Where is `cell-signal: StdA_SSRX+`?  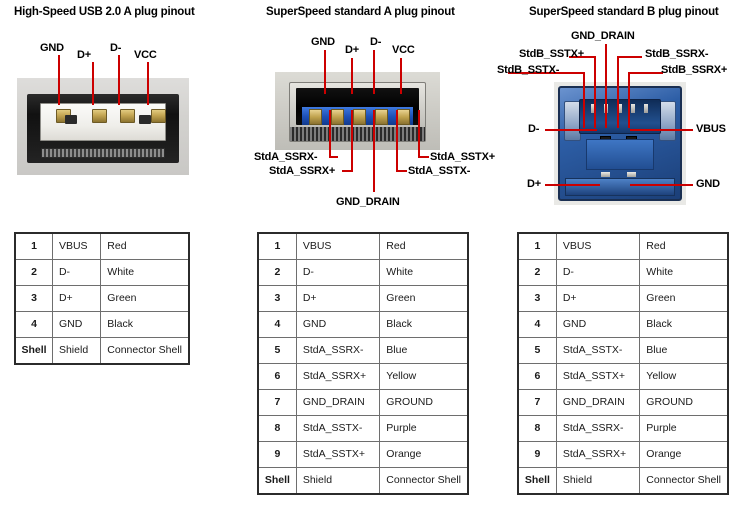 cell-signal: StdA_SSRX+ is located at coordinates (598, 454).